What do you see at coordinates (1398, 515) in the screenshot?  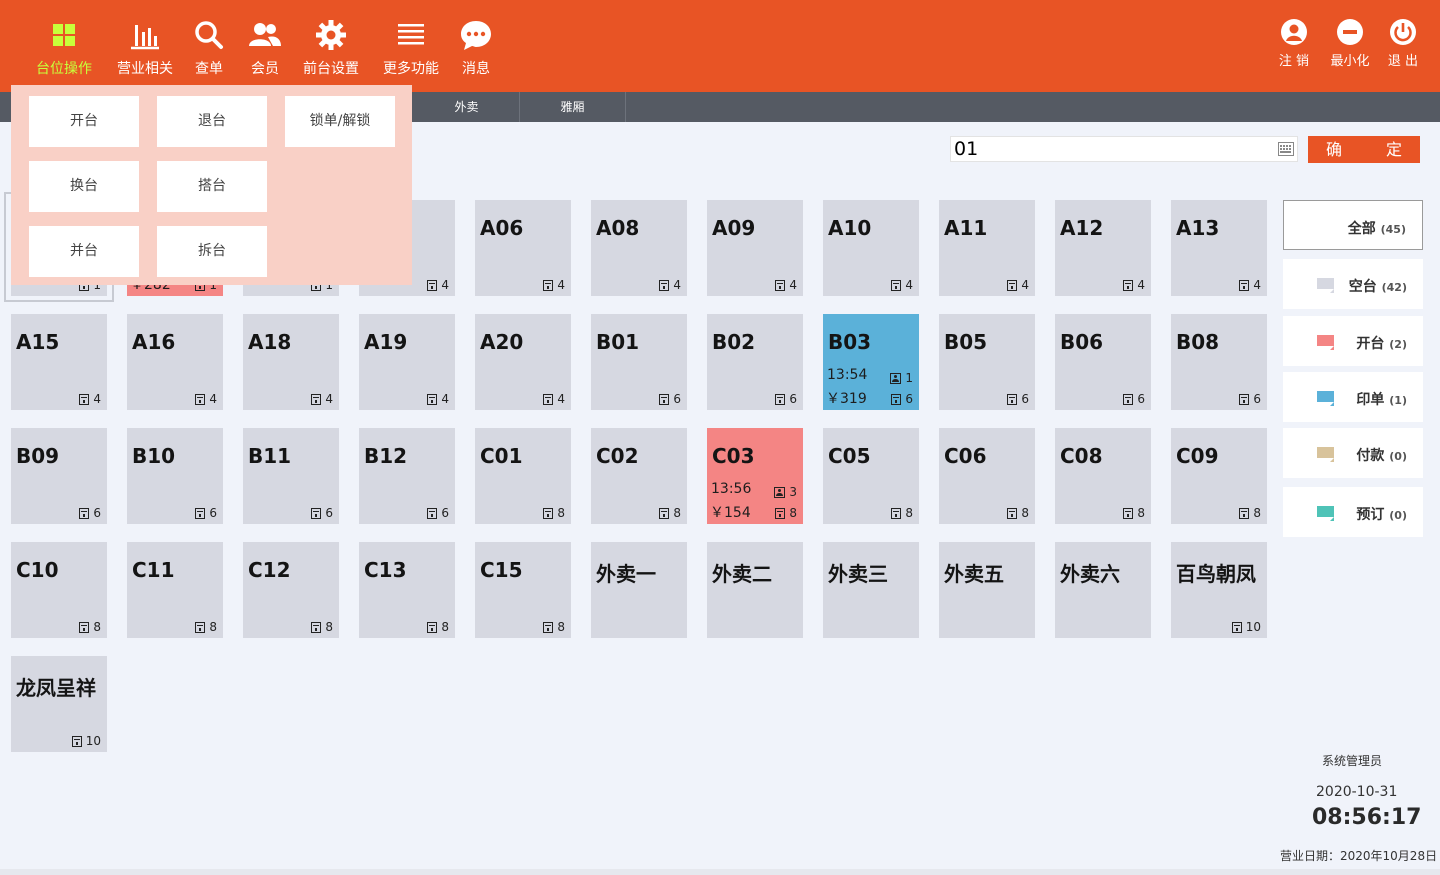 I see `status-count: (0)` at bounding box center [1398, 515].